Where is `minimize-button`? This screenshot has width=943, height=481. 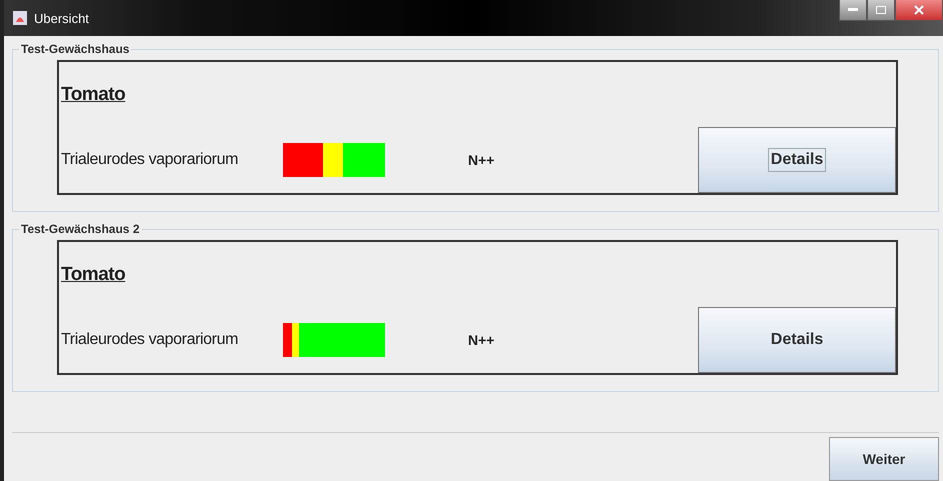 minimize-button is located at coordinates (853, 10).